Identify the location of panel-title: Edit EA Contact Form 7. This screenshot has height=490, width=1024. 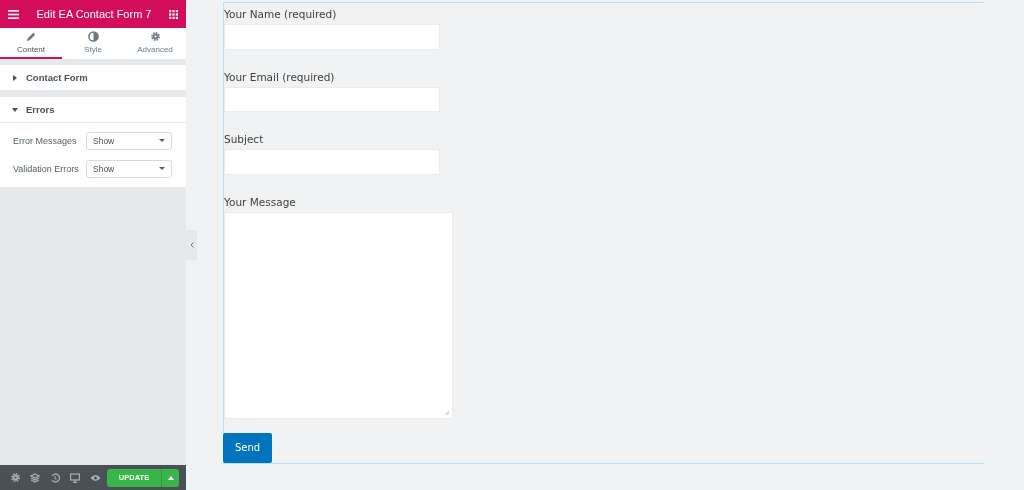
(94, 14).